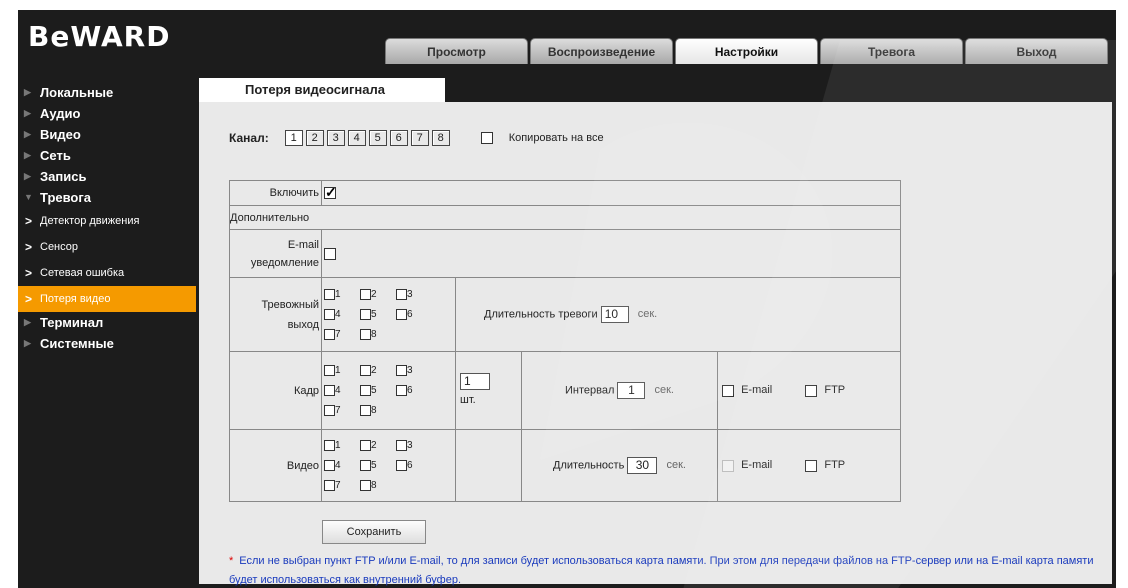 The image size is (1128, 588). What do you see at coordinates (664, 390) in the screenshot?
I see `interval-unit: сек.` at bounding box center [664, 390].